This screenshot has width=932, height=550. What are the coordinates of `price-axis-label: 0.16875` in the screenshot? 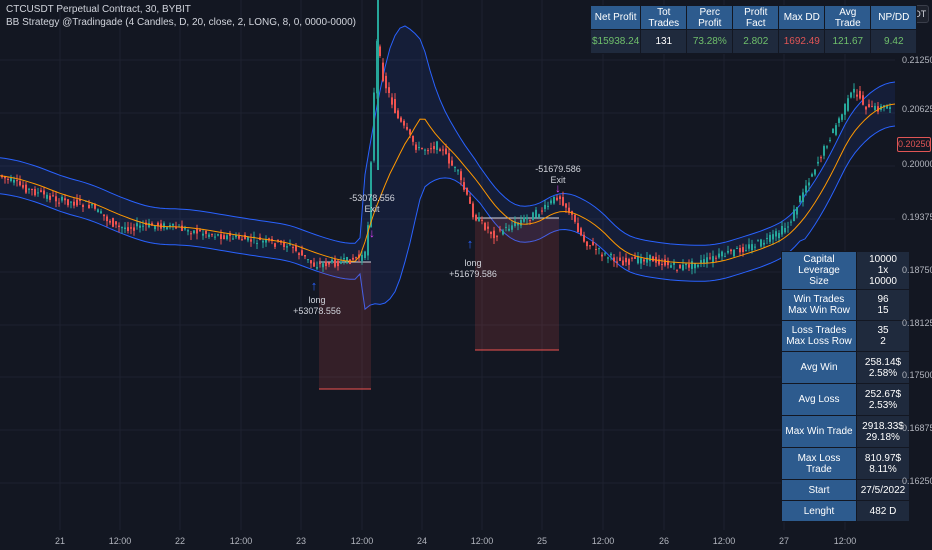 It's located at (917, 428).